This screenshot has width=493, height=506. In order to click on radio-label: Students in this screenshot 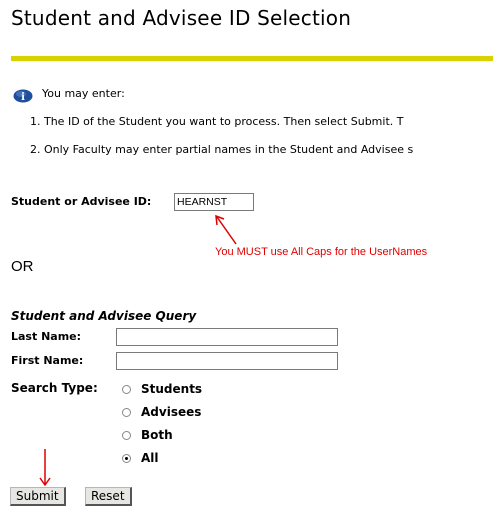, I will do `click(172, 389)`.